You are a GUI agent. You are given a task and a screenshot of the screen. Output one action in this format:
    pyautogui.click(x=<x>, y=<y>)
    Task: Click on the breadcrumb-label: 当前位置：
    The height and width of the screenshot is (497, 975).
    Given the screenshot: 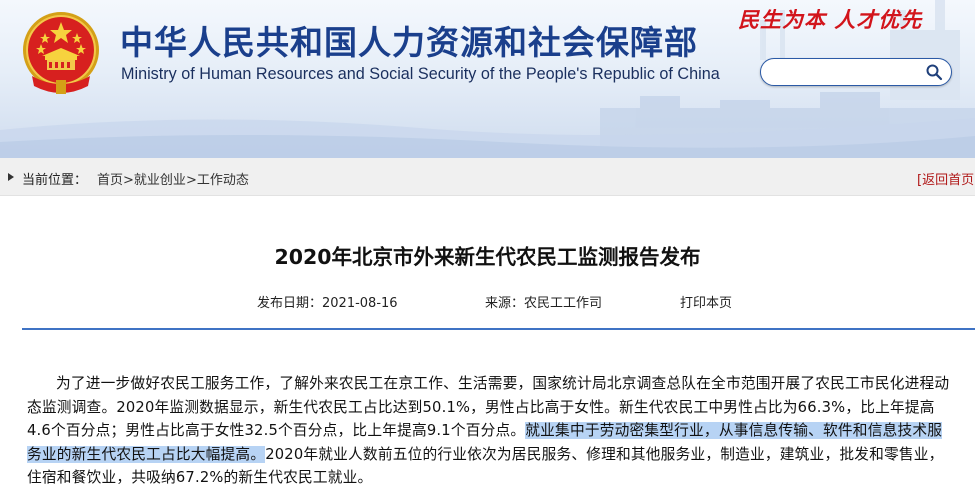 What is the action you would take?
    pyautogui.click(x=55, y=180)
    